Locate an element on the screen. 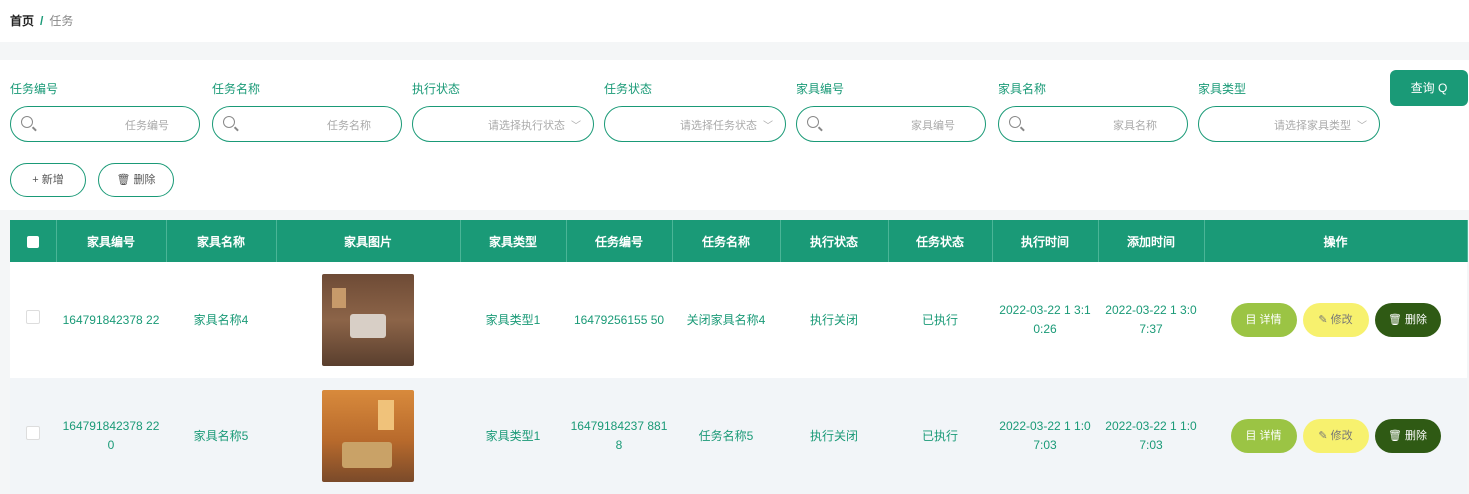 The width and height of the screenshot is (1469, 494). select-placeholder: 请选择执行状态 is located at coordinates (526, 126).